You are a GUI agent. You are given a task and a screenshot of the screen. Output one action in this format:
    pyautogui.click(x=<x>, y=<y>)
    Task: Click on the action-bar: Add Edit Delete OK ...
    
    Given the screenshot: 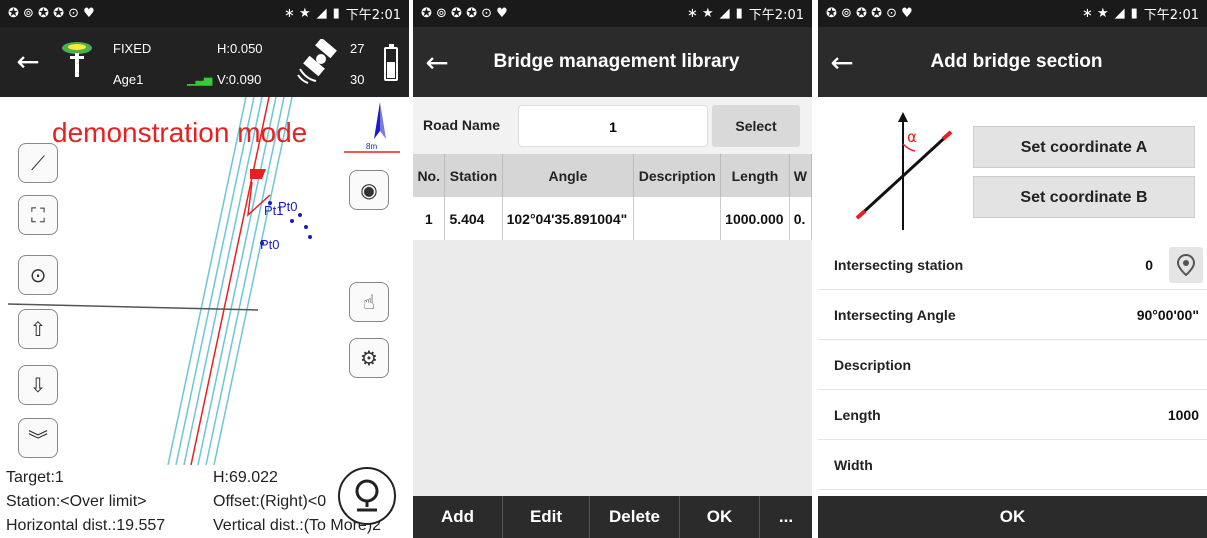 What is the action you would take?
    pyautogui.click(x=612, y=517)
    